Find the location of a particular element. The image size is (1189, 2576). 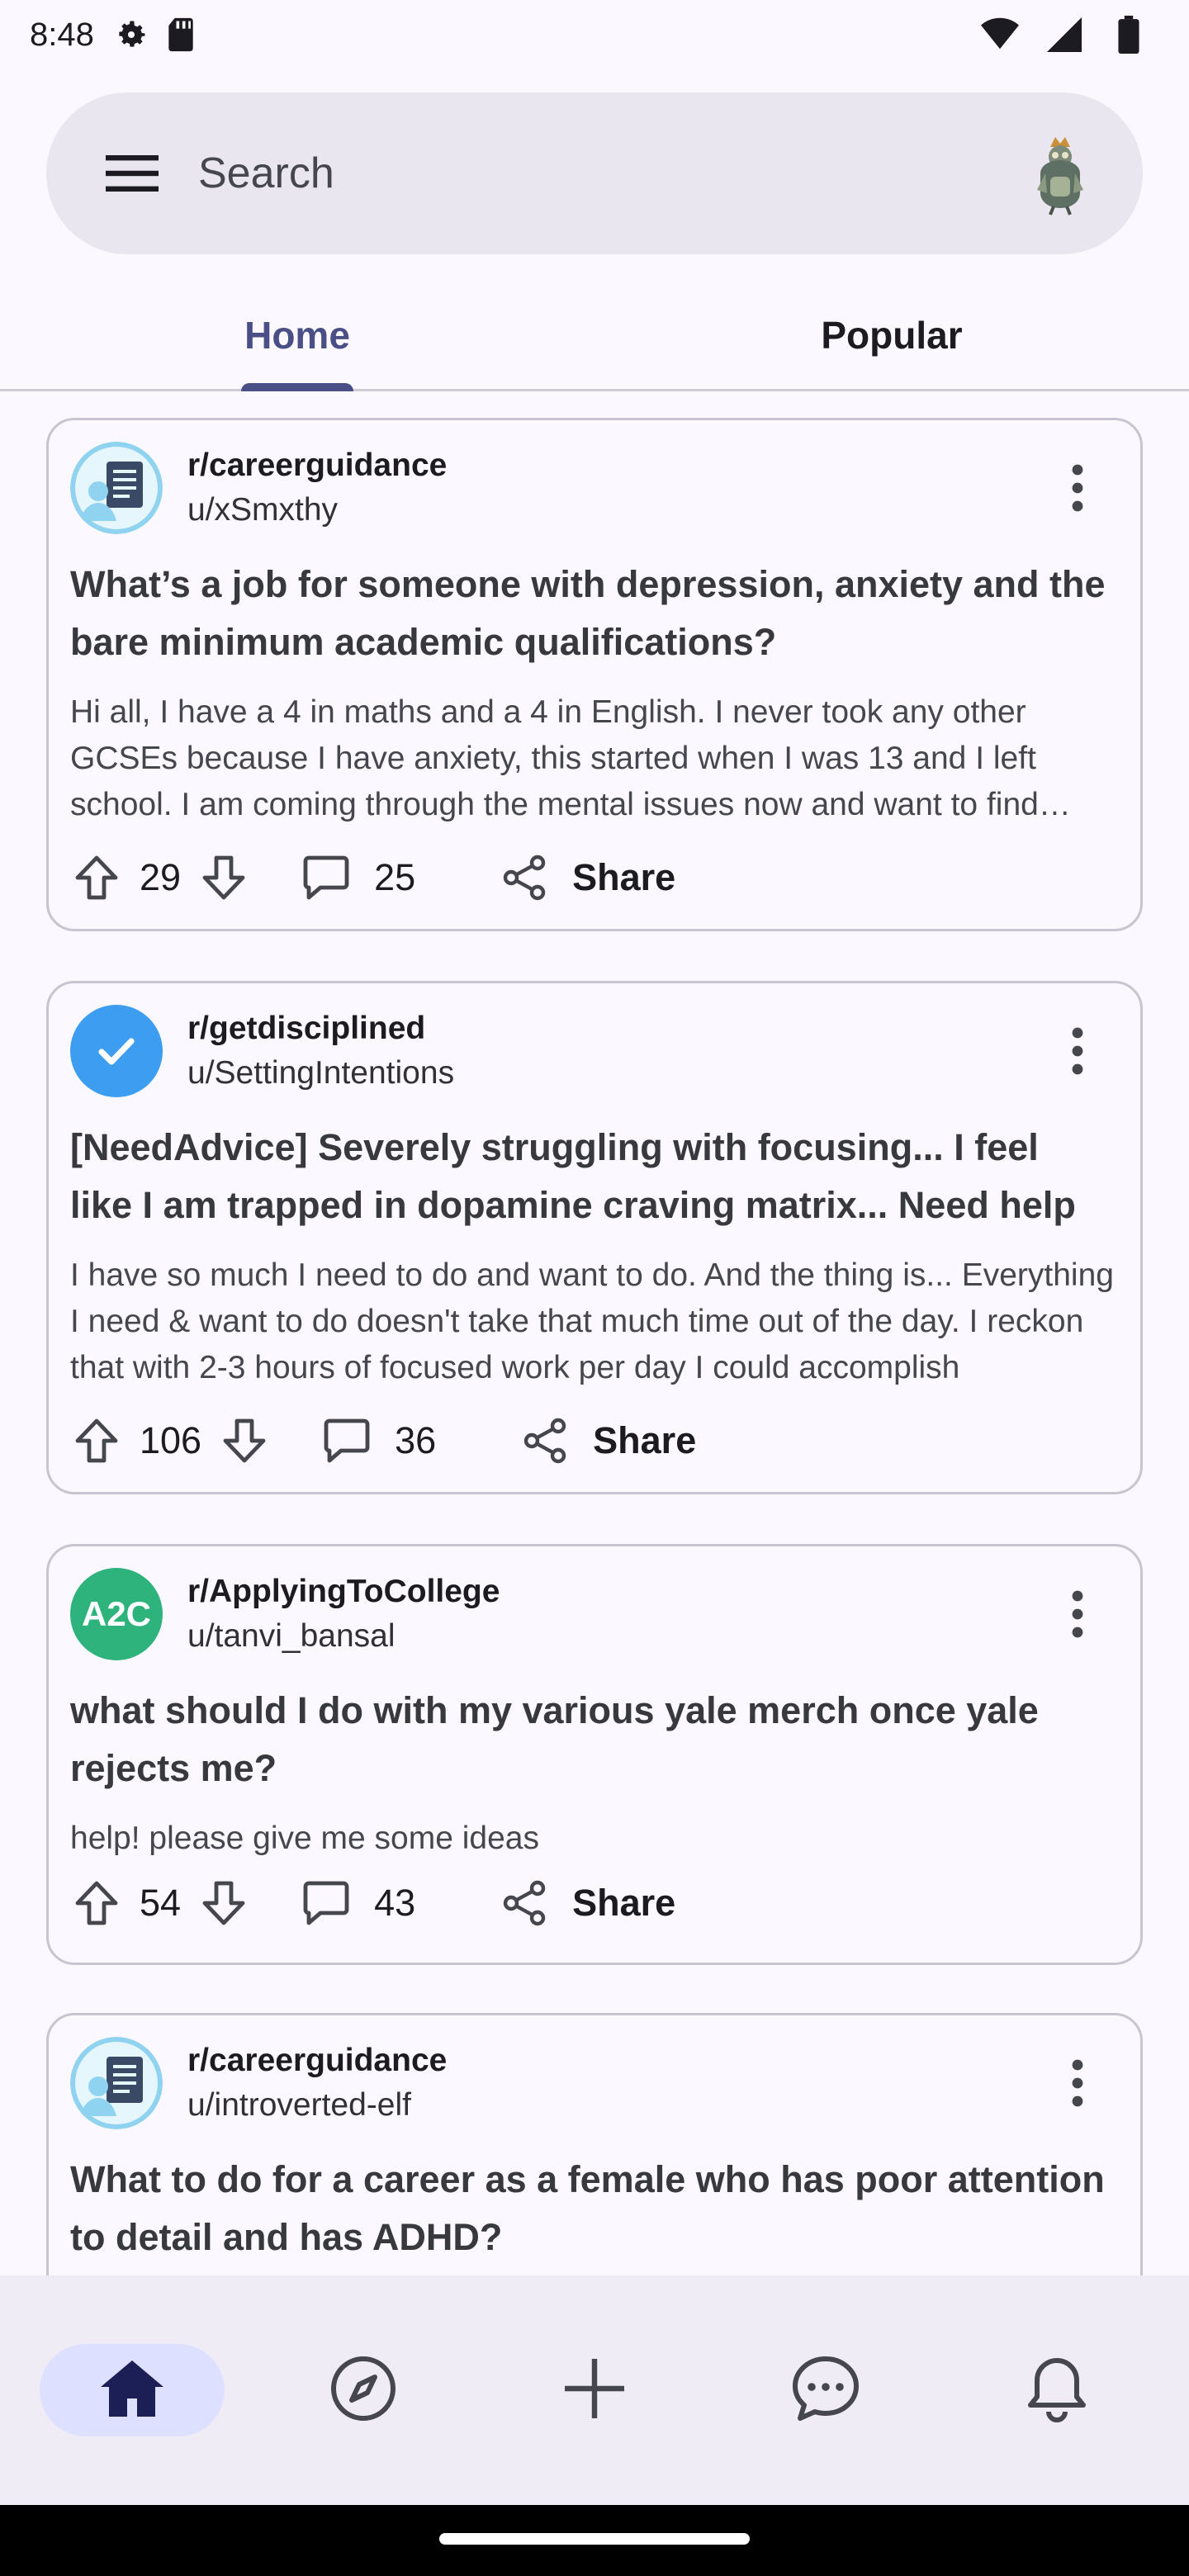

home-icon is located at coordinates (132, 2390).